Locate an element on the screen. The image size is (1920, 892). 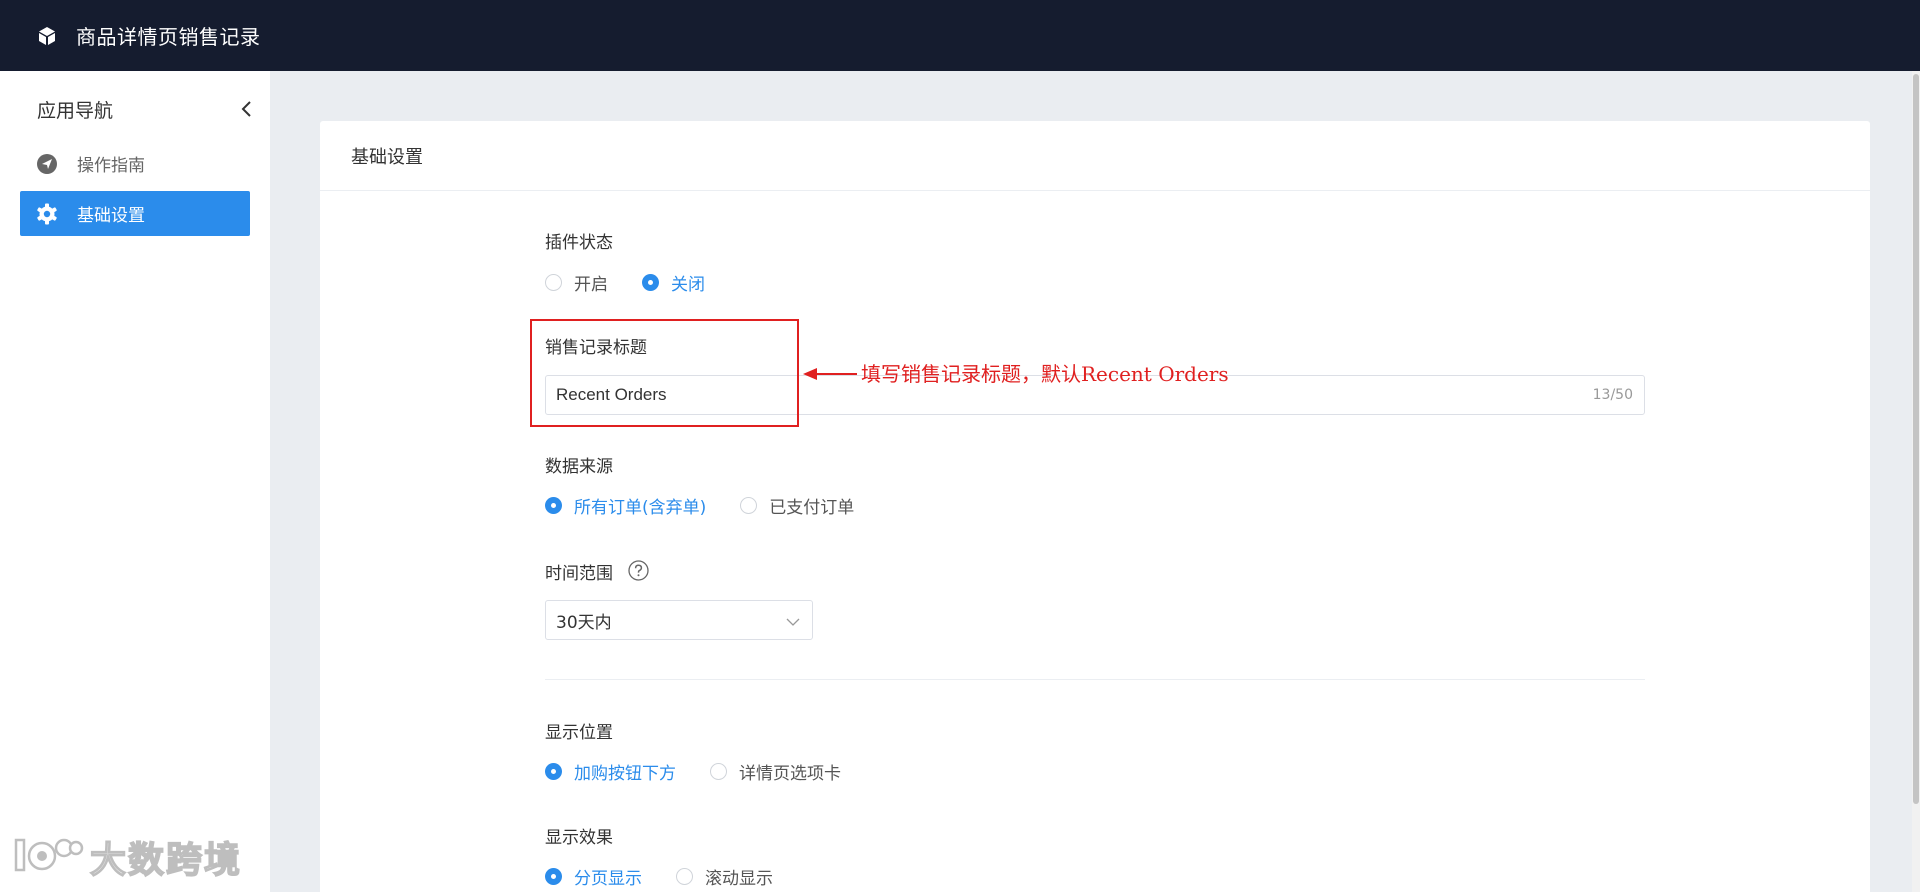
radio-label: 开启 is located at coordinates (591, 284).